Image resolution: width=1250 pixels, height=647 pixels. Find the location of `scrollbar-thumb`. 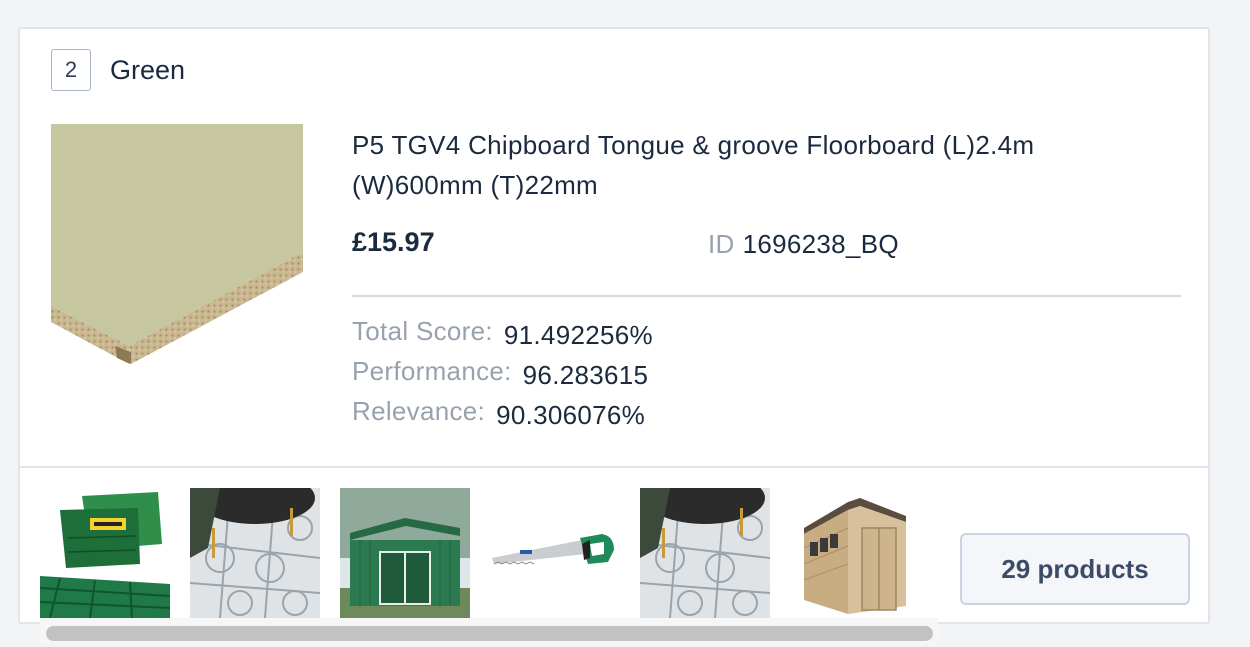

scrollbar-thumb is located at coordinates (489, 633).